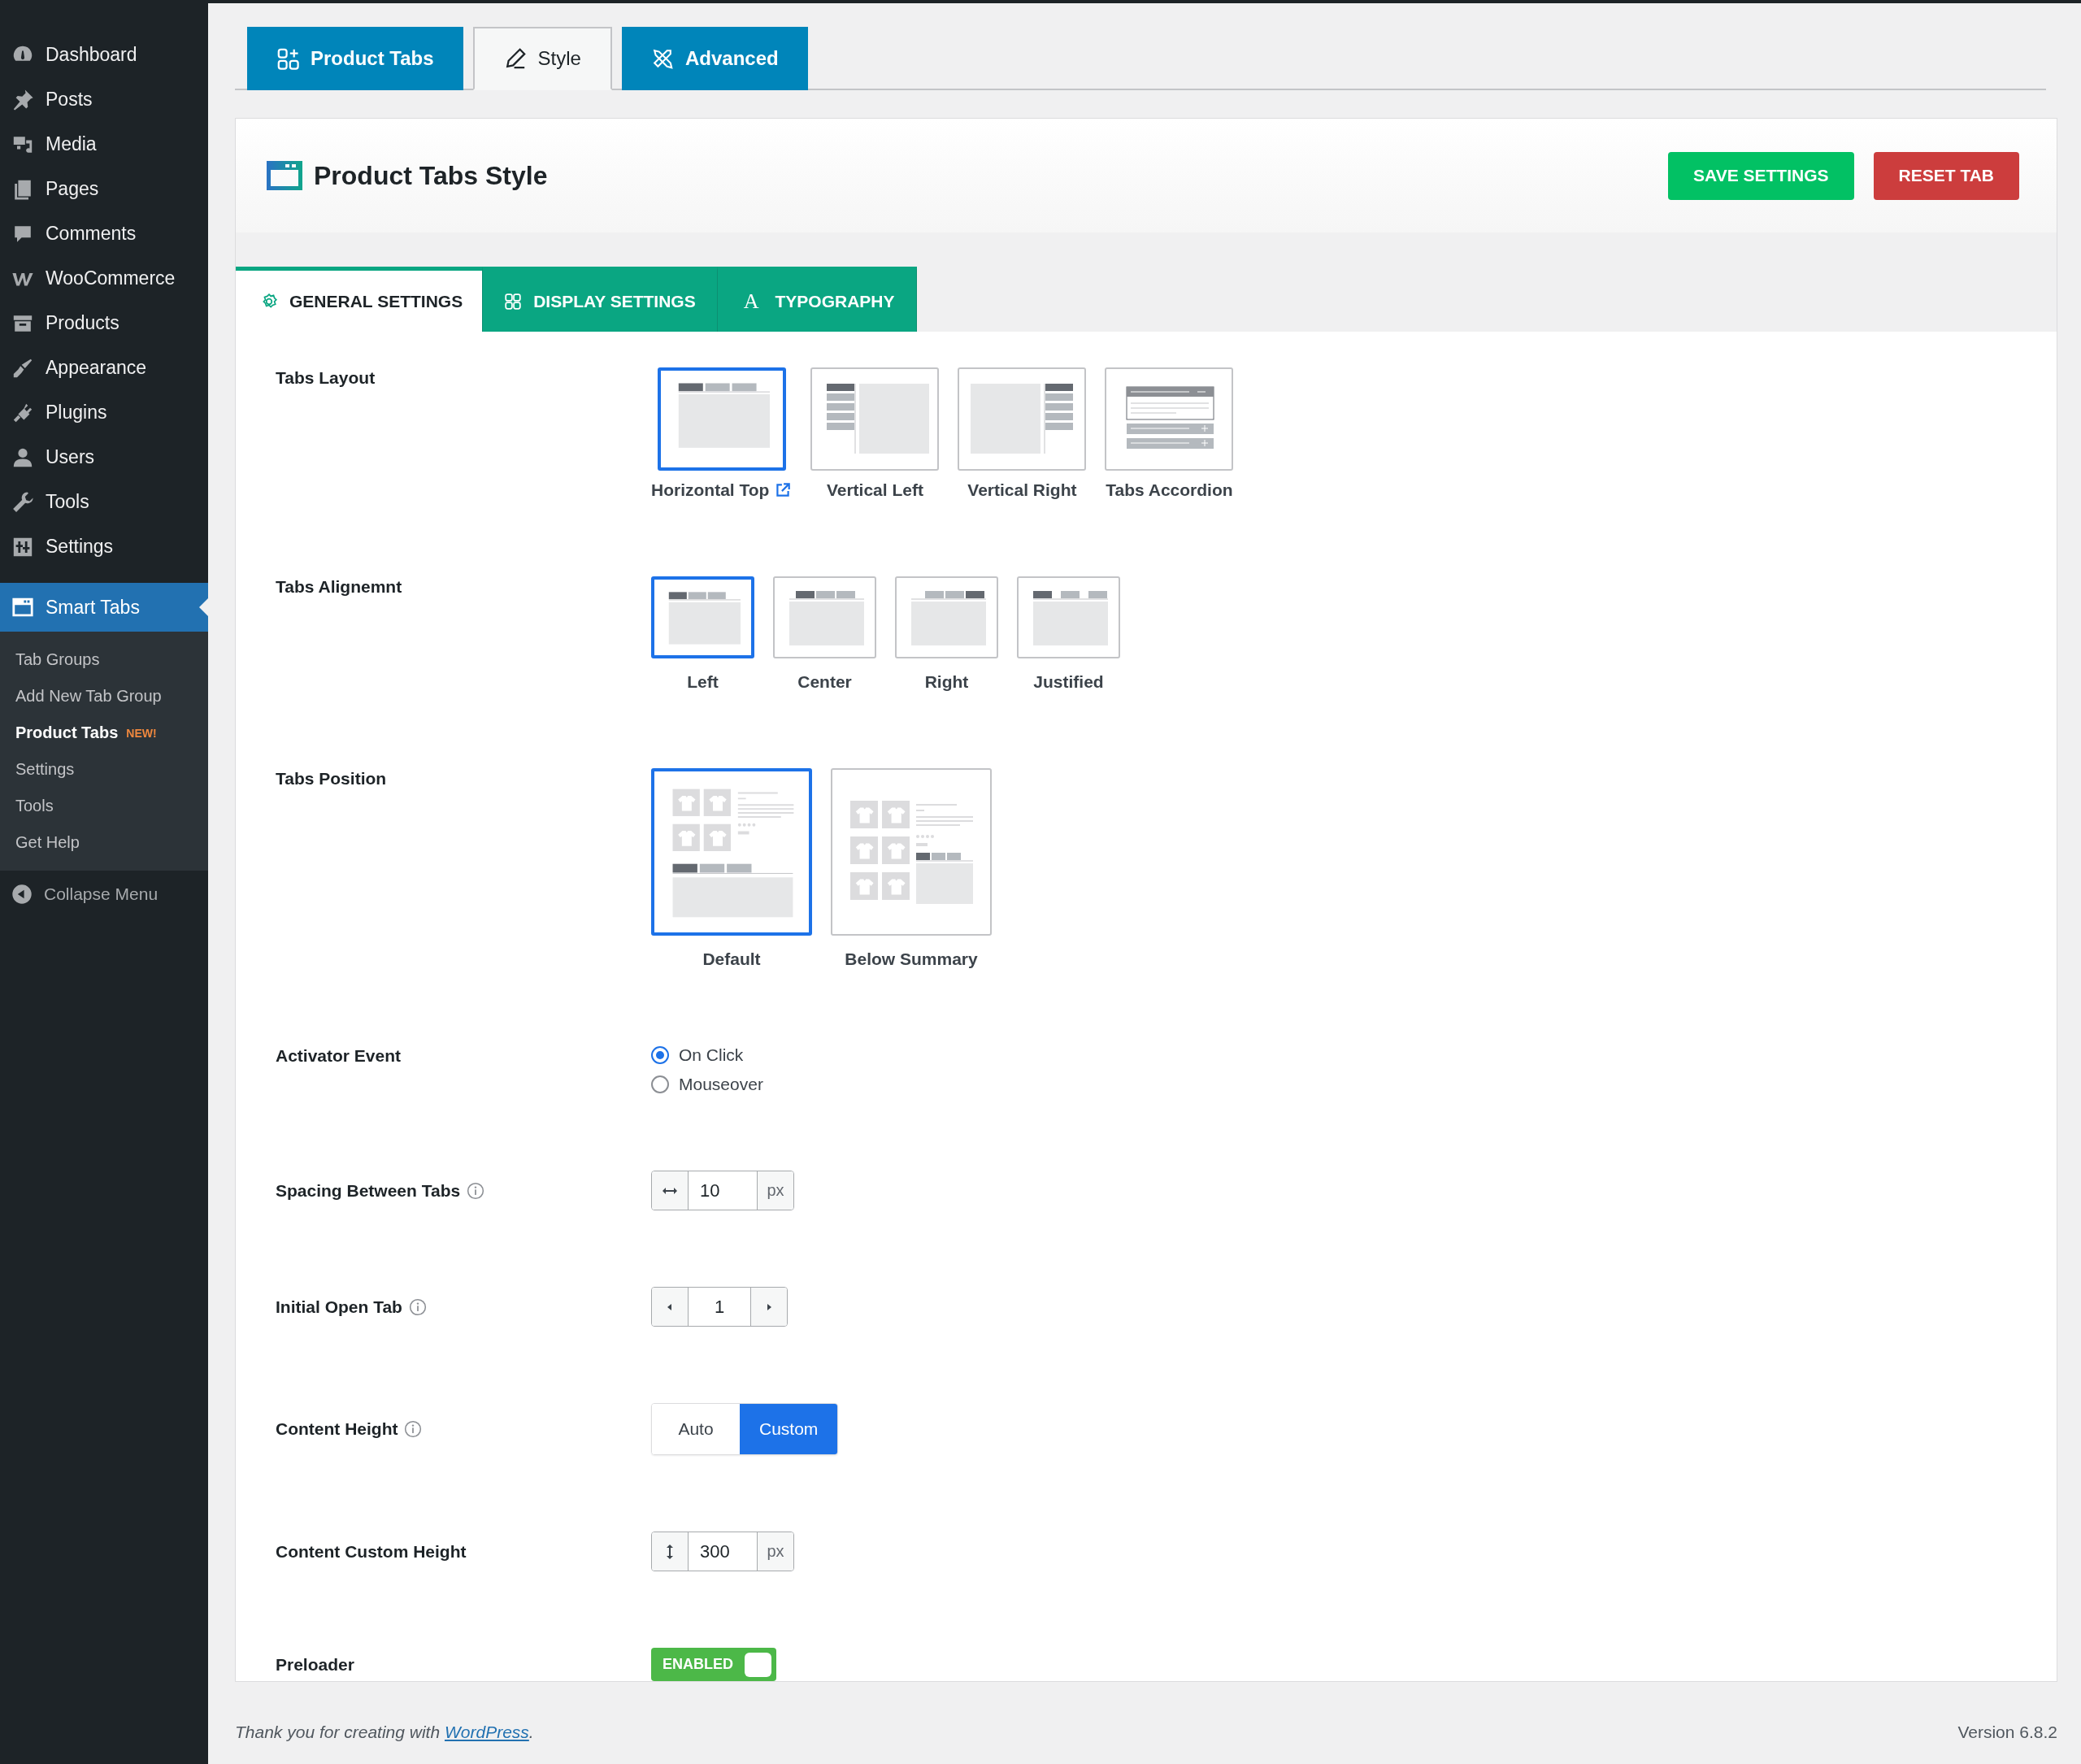 This screenshot has height=1764, width=2081. I want to click on increment-button, so click(769, 1307).